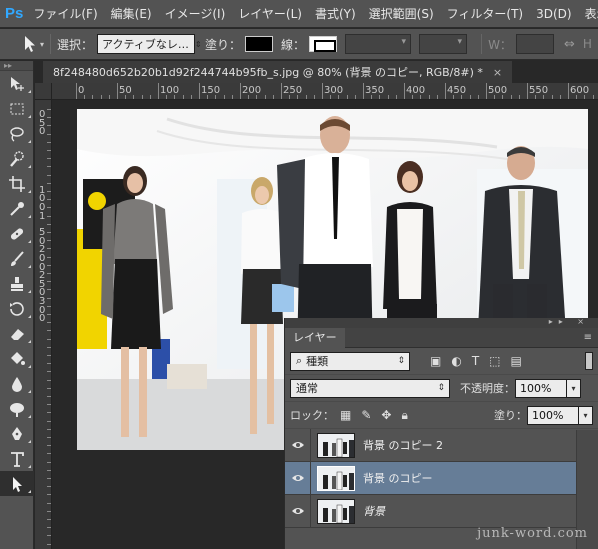  What do you see at coordinates (43, 324) in the screenshot?
I see `vertical-ruler: 050100150200250300` at bounding box center [43, 324].